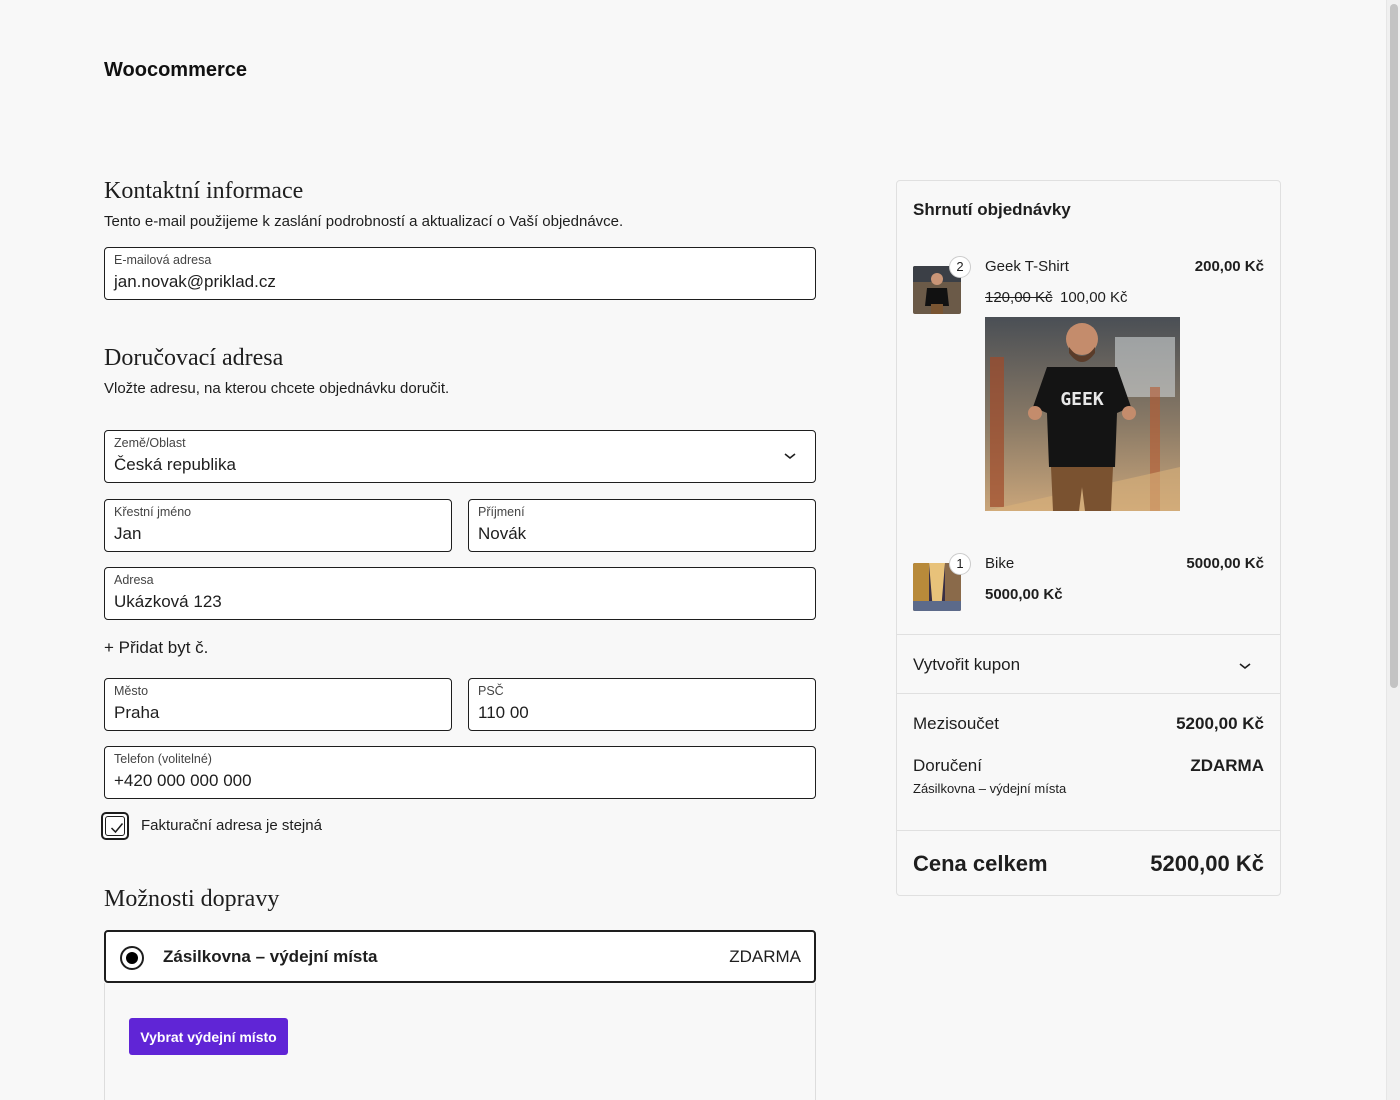 The height and width of the screenshot is (1100, 1400). I want to click on first-name-value: Jan, so click(127, 534).